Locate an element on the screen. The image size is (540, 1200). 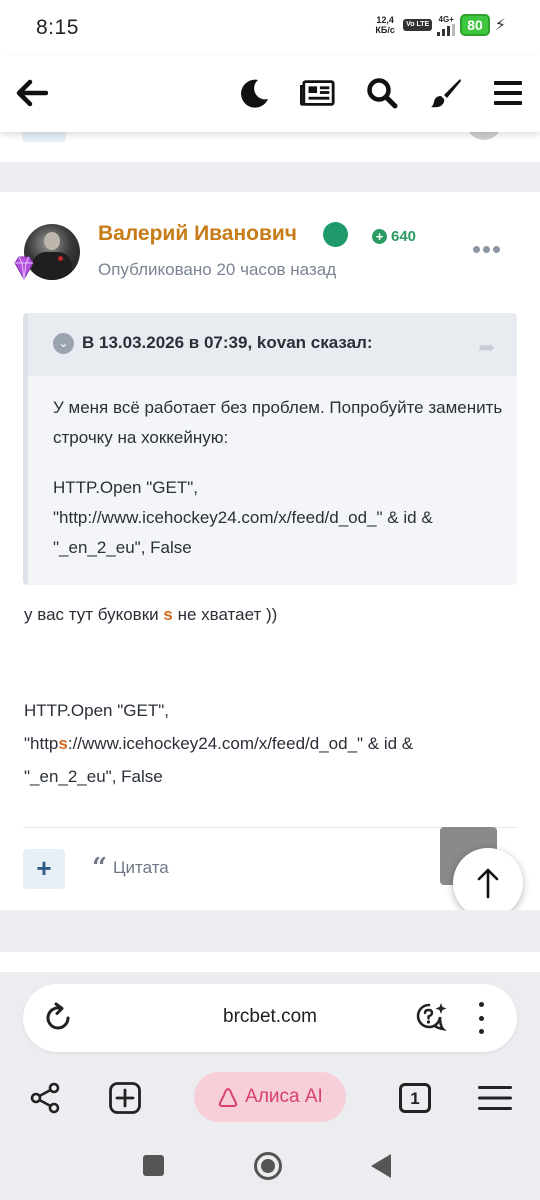
net-speed: 12,4 КБ/с is located at coordinates (385, 25).